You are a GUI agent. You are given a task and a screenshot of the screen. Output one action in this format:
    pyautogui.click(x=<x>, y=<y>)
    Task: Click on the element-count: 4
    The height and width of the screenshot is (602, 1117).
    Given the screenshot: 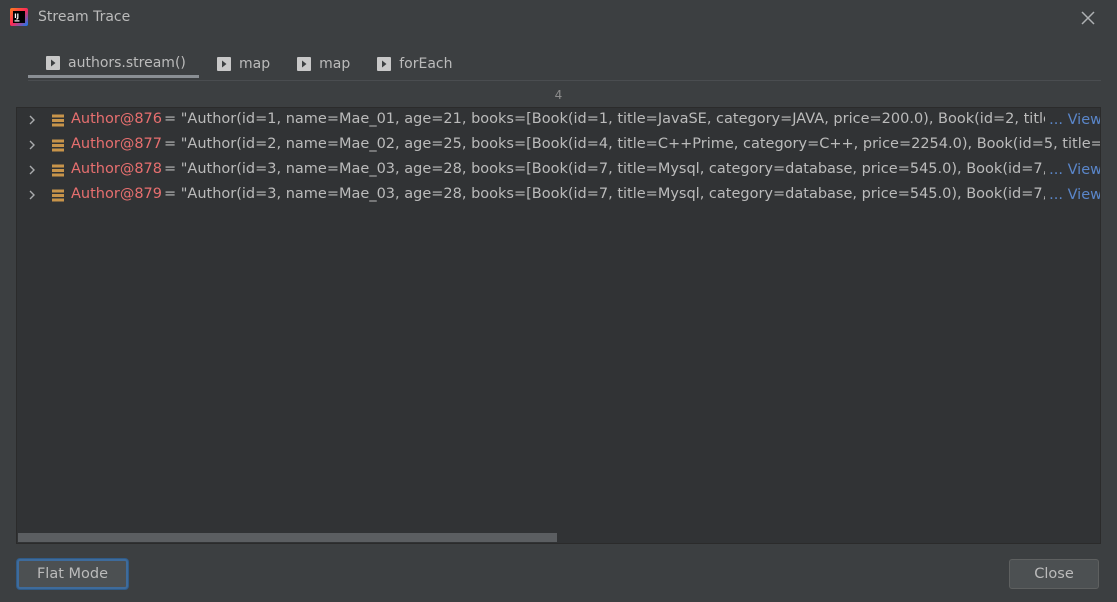 What is the action you would take?
    pyautogui.click(x=558, y=95)
    